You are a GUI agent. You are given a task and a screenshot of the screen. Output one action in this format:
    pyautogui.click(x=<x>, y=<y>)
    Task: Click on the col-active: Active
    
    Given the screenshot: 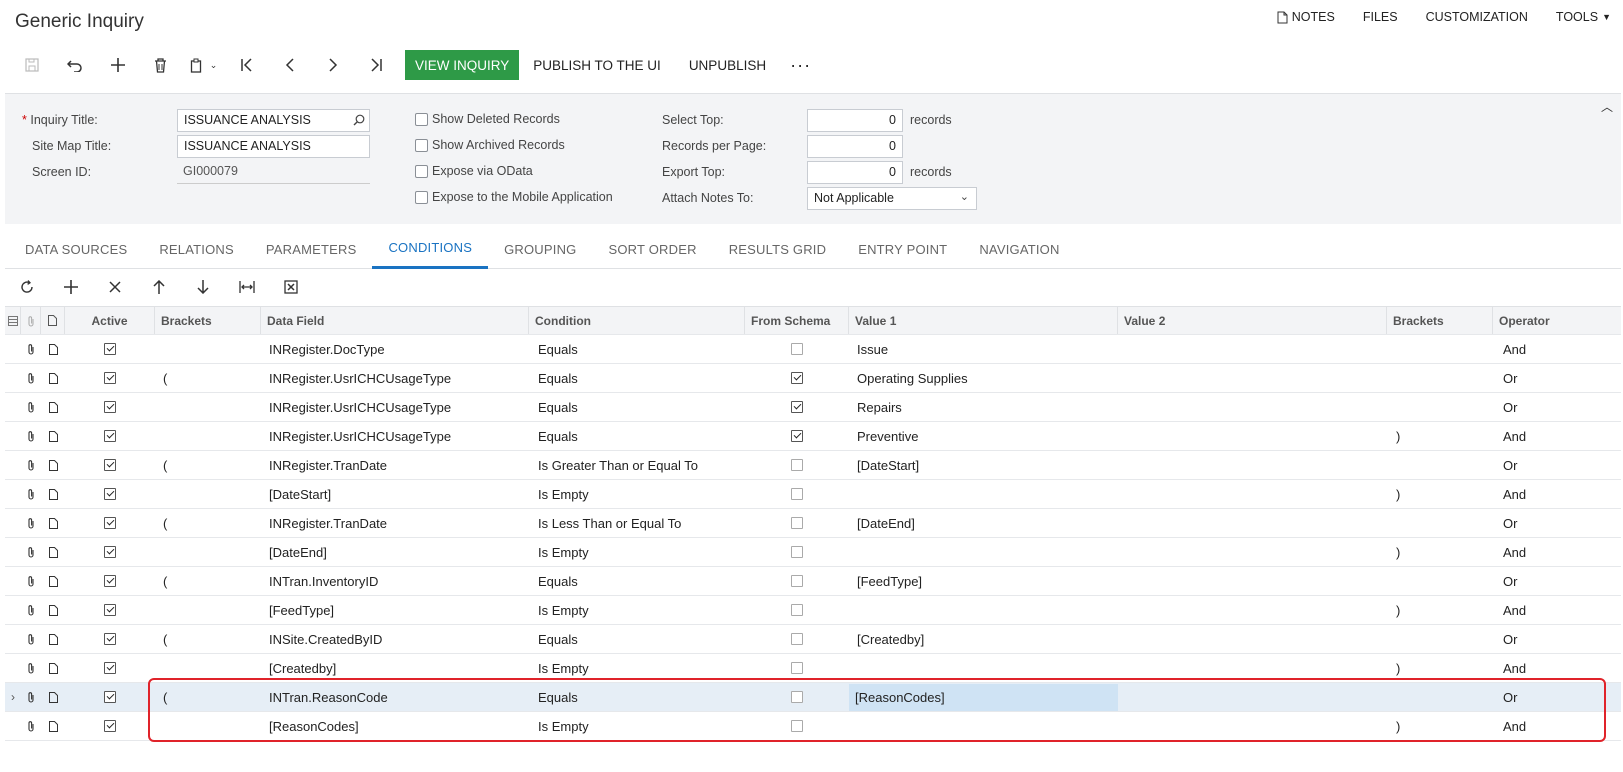 What is the action you would take?
    pyautogui.click(x=110, y=320)
    